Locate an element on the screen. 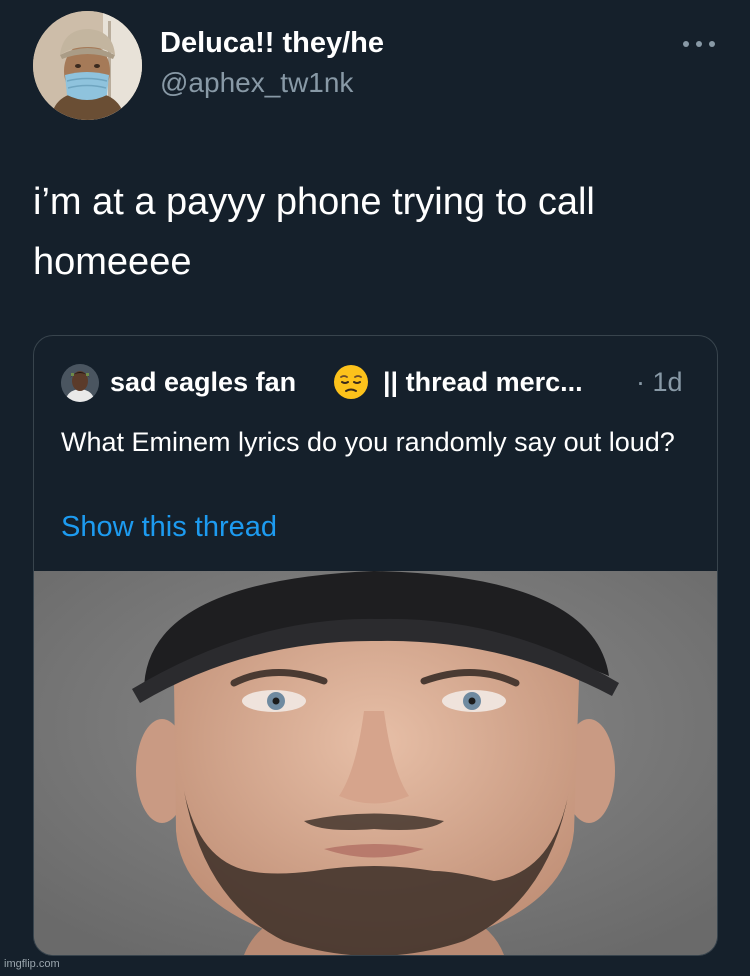 The image size is (750, 976). imgflip-watermark: imgflip.com is located at coordinates (32, 964).